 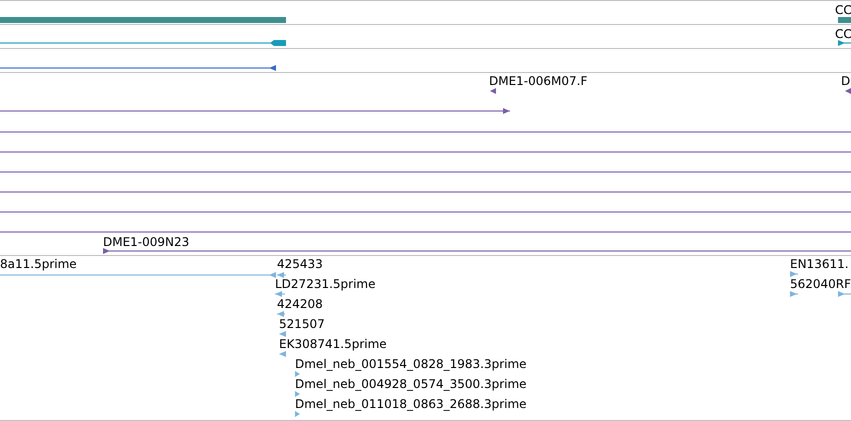 What do you see at coordinates (300, 264) in the screenshot?
I see `feature-label: 425433` at bounding box center [300, 264].